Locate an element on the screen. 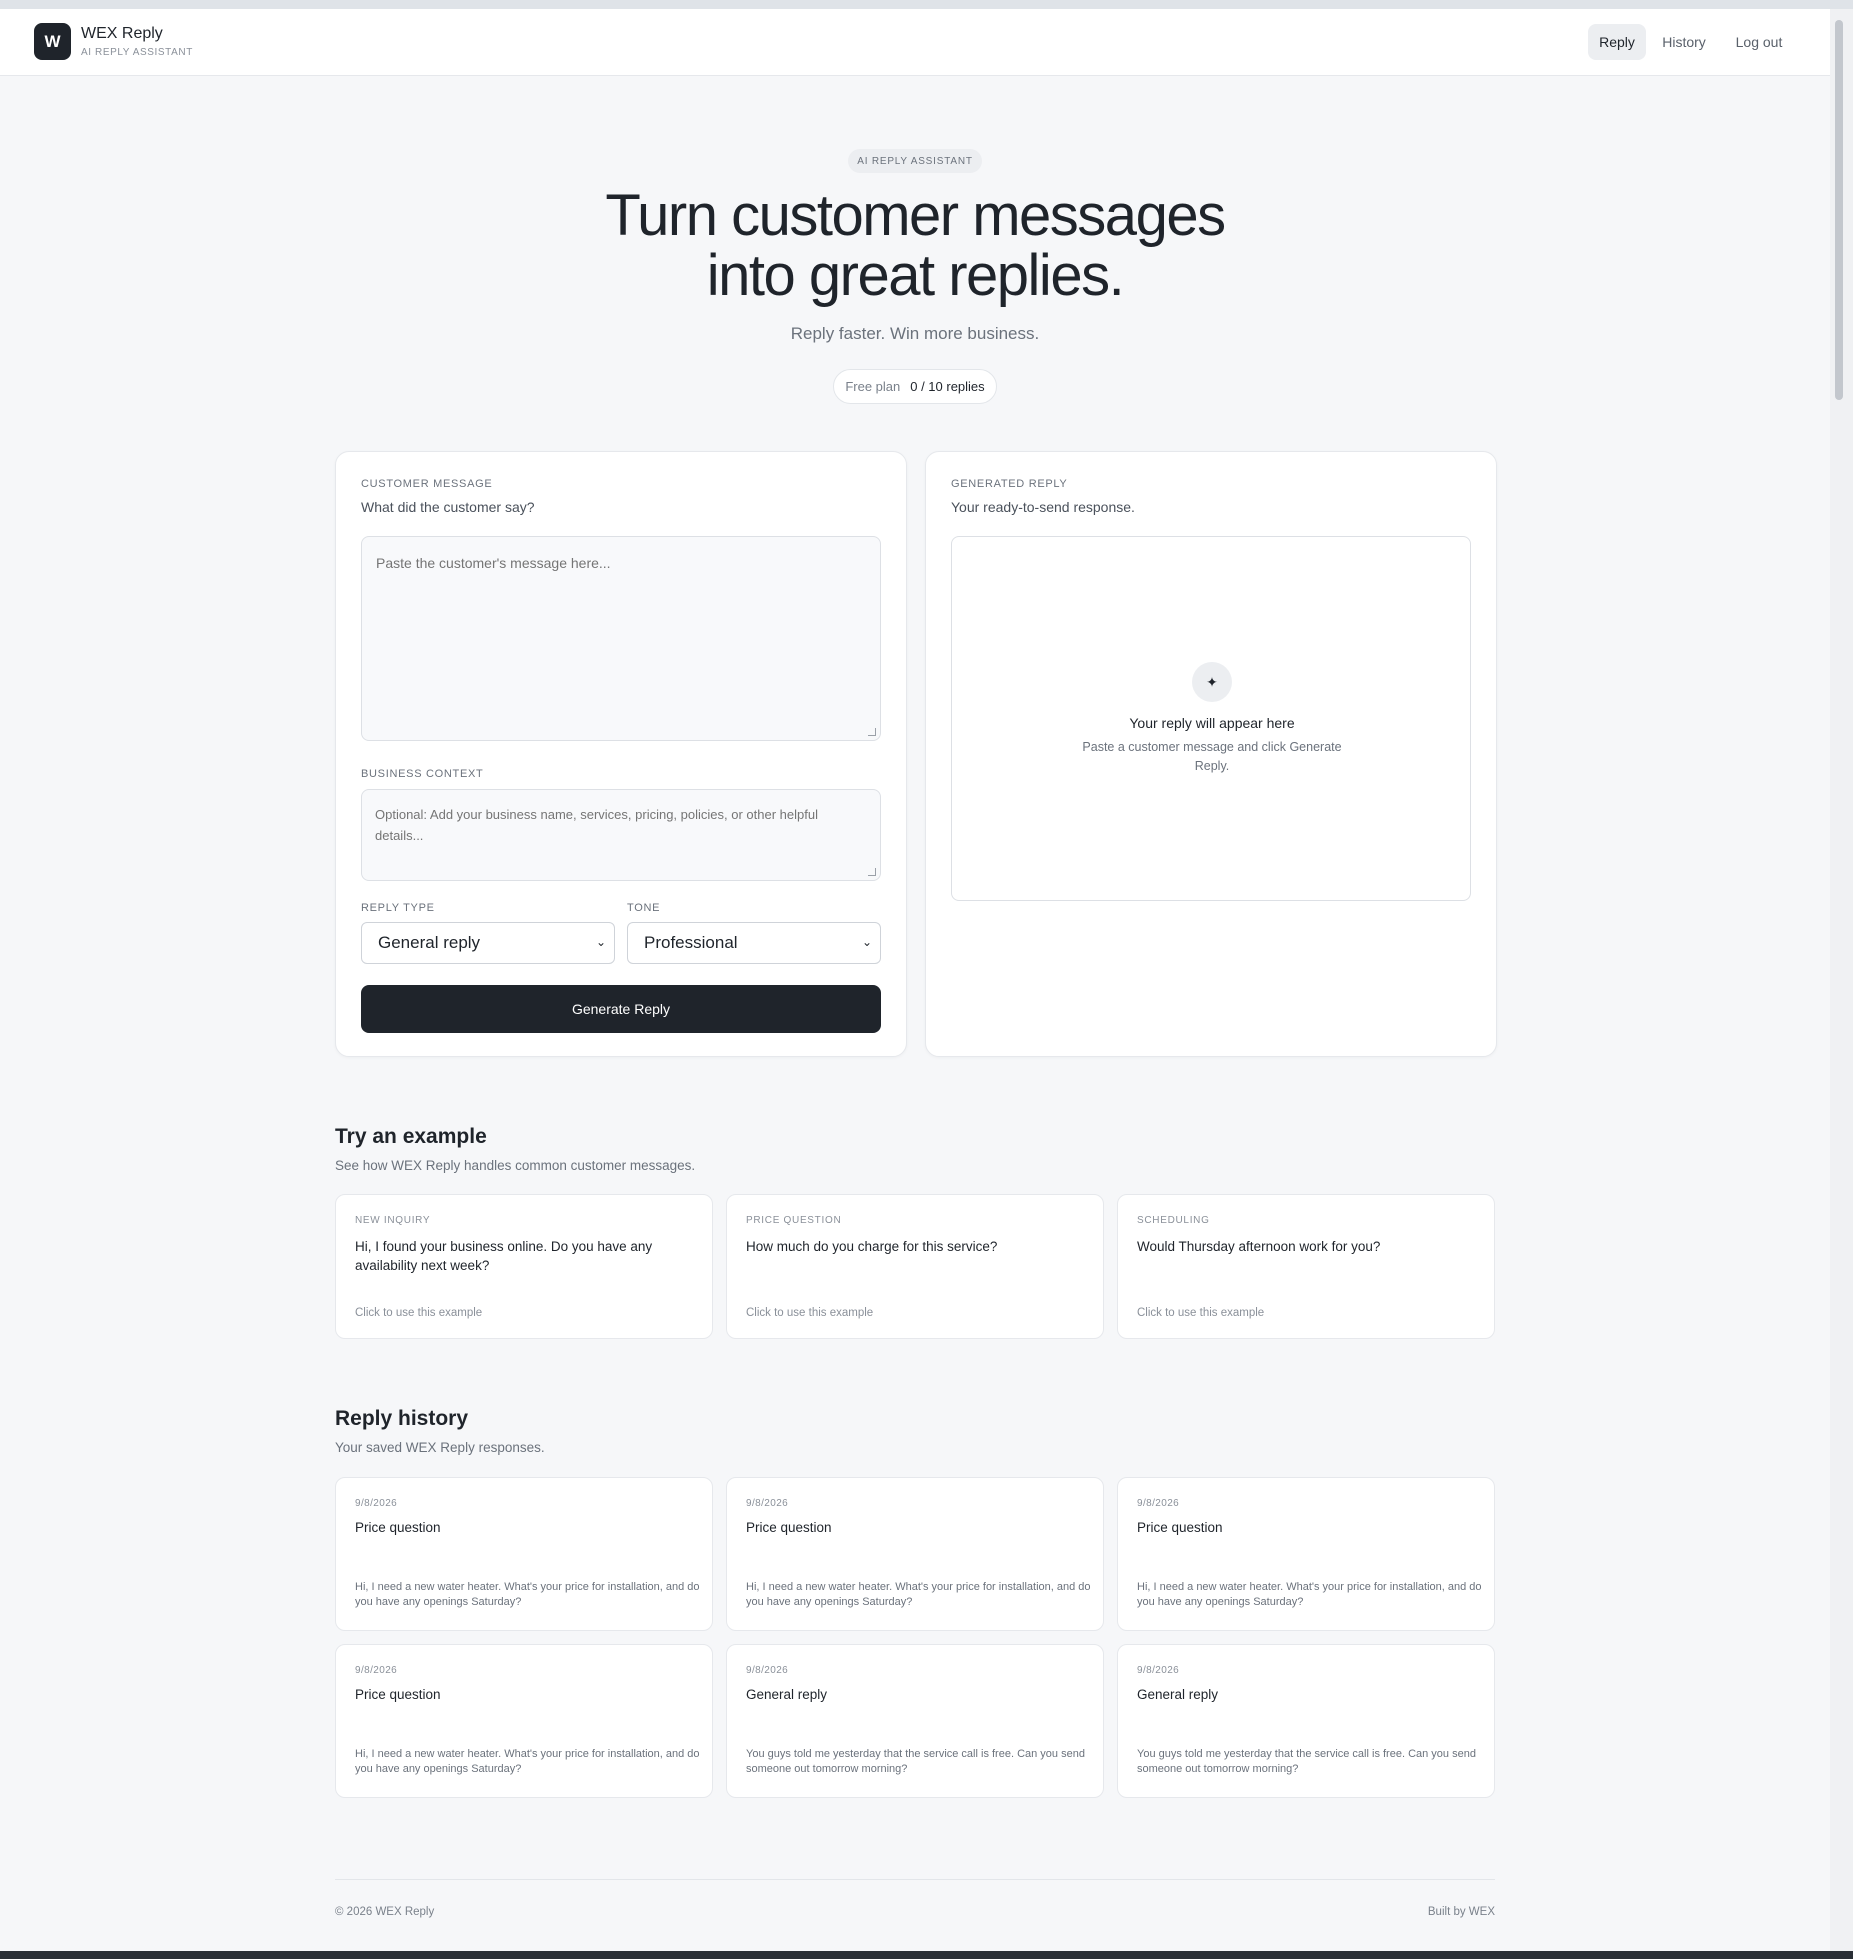 Image resolution: width=1853 pixels, height=1959 pixels. brand-name: WEX Reply is located at coordinates (122, 33).